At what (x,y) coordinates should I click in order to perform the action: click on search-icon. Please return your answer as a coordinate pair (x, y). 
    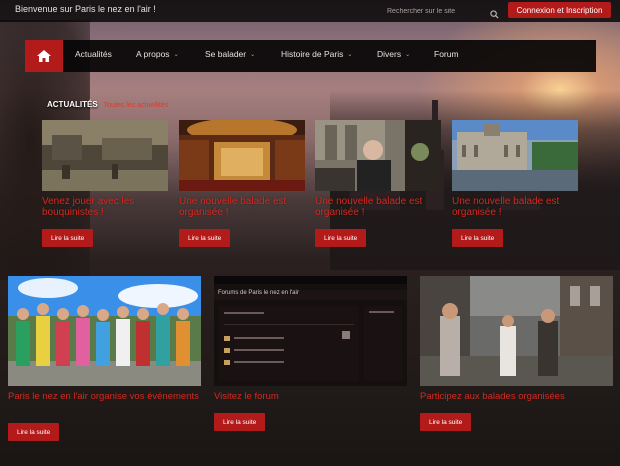
    Looking at the image, I should click on (494, 12).